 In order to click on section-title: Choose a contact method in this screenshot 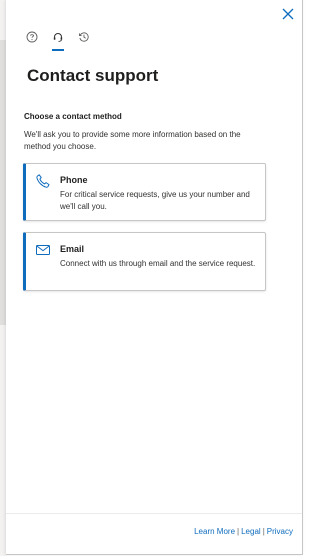, I will do `click(73, 116)`.